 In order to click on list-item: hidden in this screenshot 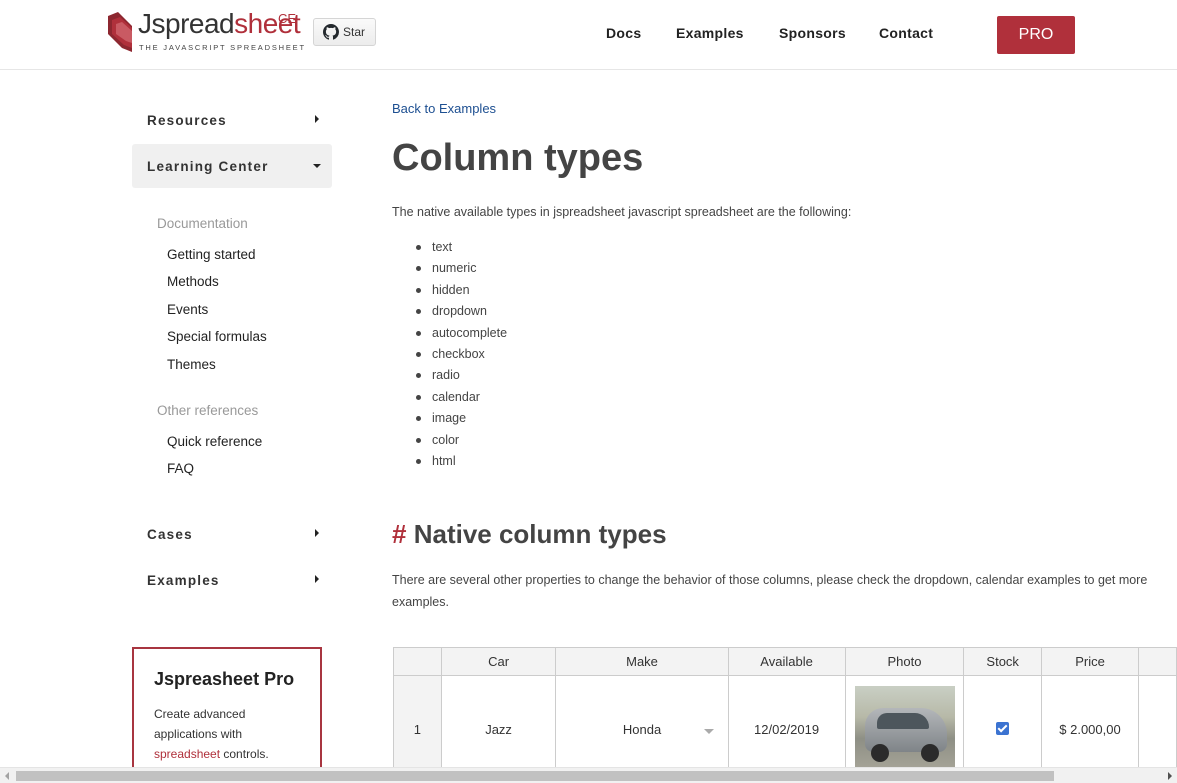, I will do `click(459, 291)`.